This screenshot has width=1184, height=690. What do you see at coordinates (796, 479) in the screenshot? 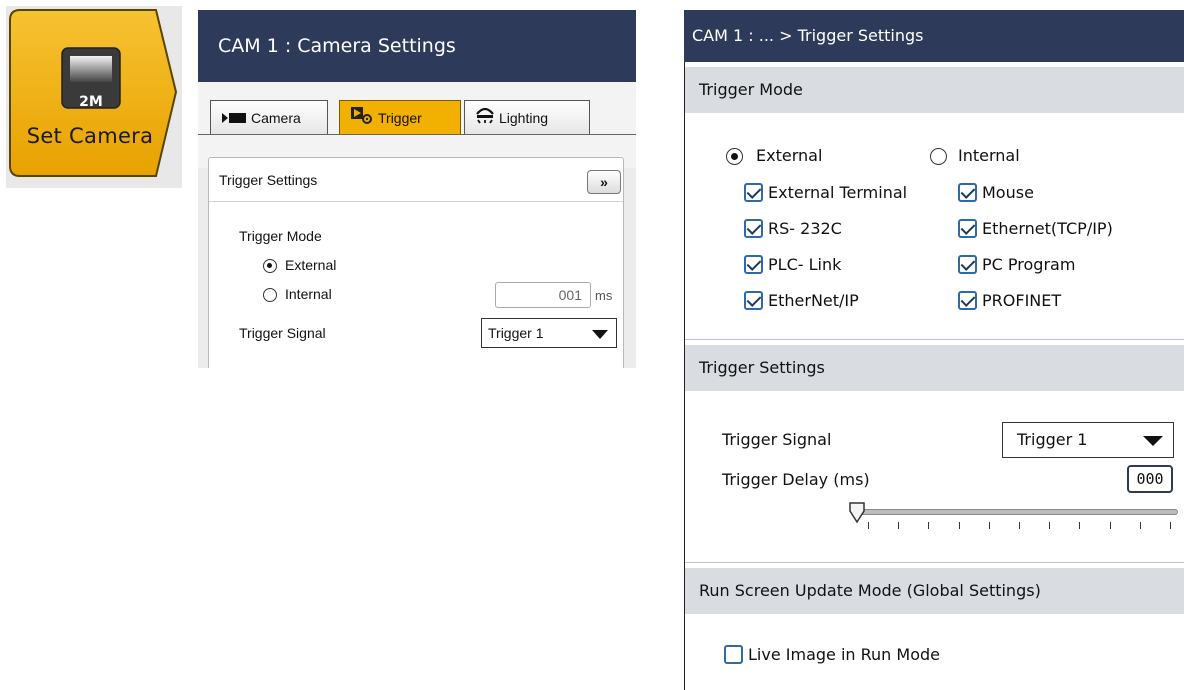
I see `trigger-delay-label: Trigger Delay (ms)` at bounding box center [796, 479].